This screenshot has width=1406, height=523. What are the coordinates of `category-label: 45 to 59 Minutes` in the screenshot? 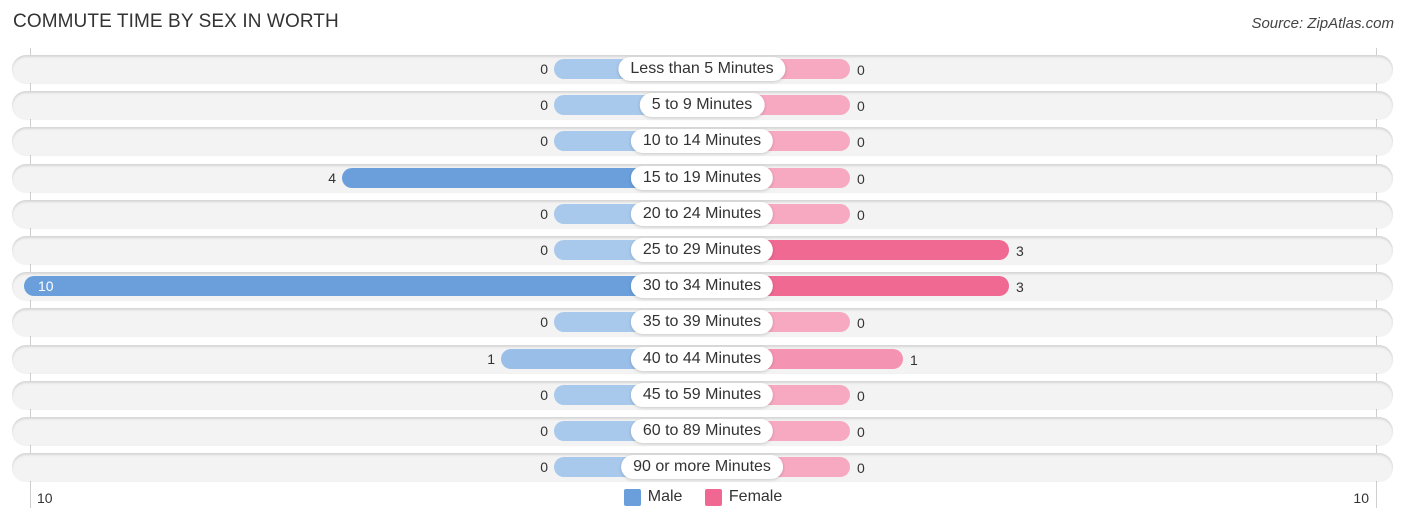 It's located at (702, 394).